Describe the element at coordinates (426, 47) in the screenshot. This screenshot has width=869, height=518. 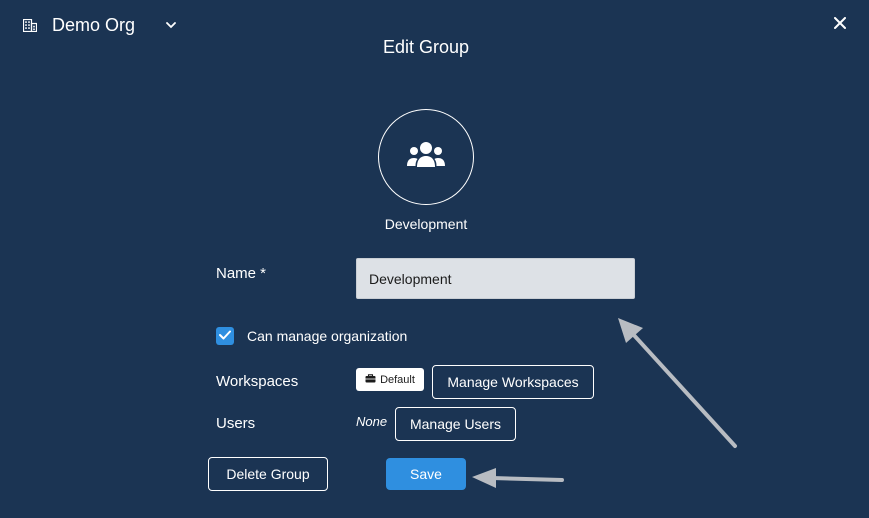
I see `dialog-title: Edit Group` at that location.